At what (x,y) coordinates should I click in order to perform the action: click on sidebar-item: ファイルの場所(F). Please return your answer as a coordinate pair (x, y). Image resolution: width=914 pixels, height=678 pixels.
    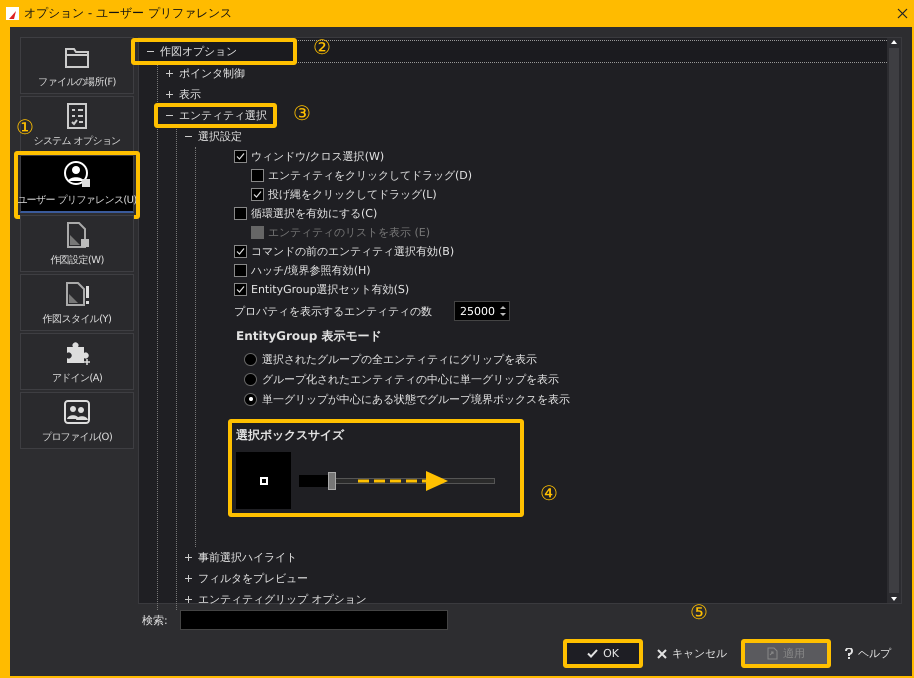
    Looking at the image, I should click on (77, 65).